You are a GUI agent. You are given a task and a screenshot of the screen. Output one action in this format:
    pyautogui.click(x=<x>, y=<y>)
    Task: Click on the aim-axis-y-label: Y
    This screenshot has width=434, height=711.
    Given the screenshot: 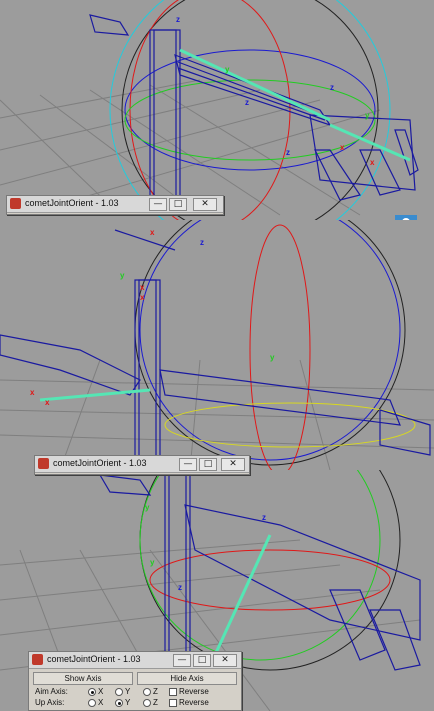 What is the action you would take?
    pyautogui.click(x=128, y=691)
    